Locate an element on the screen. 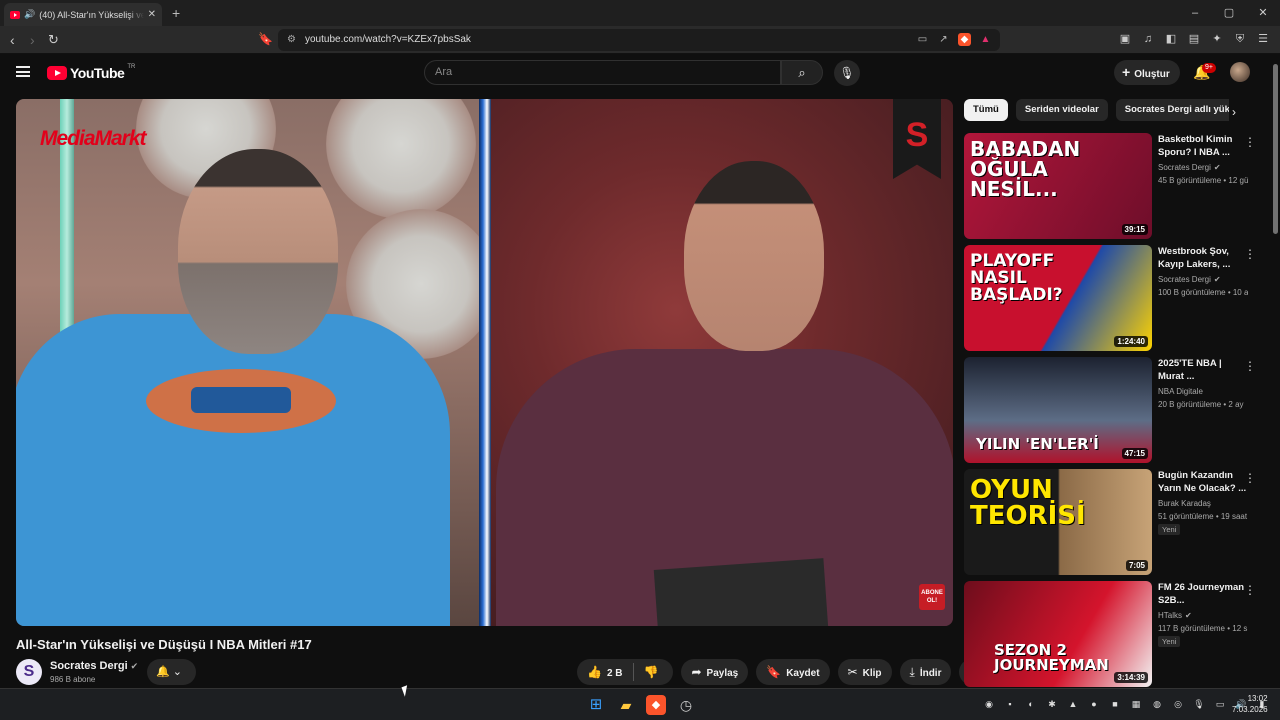  brave-shield-icon: ◆ is located at coordinates (964, 39).